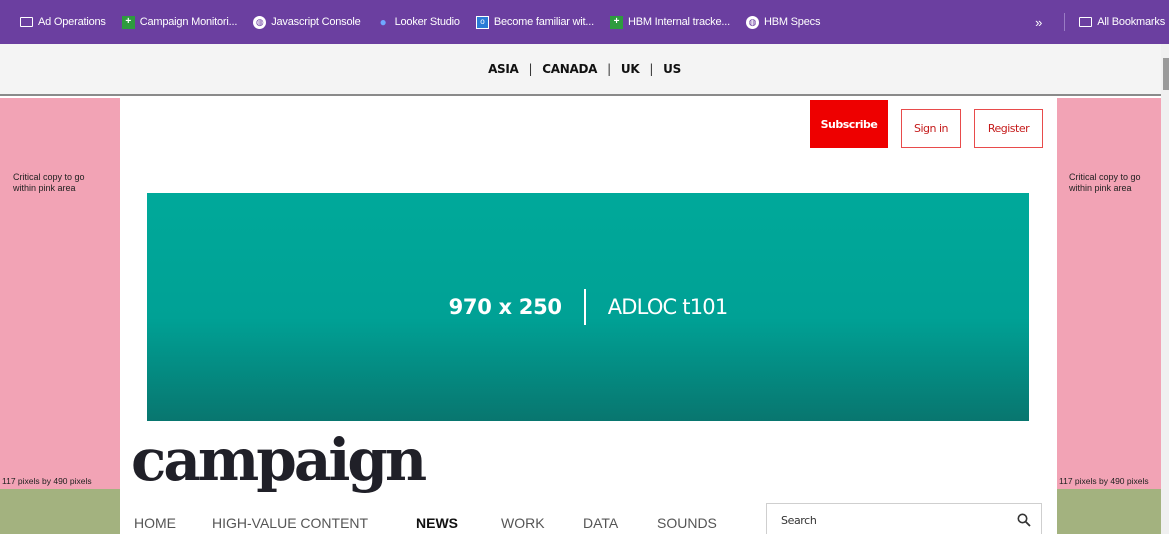 This screenshot has height=534, width=1169. I want to click on bookmark-label: Ad Operations, so click(72, 22).